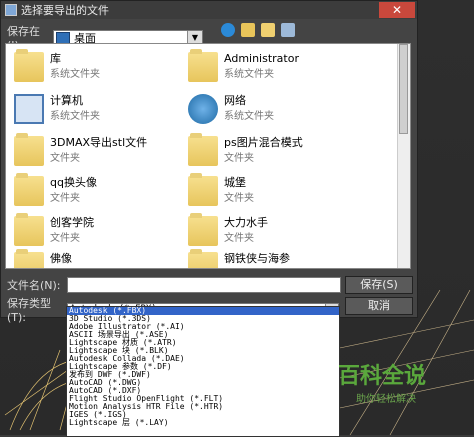 The width and height of the screenshot is (474, 437). I want to click on library-folder-icon, so click(29, 65).